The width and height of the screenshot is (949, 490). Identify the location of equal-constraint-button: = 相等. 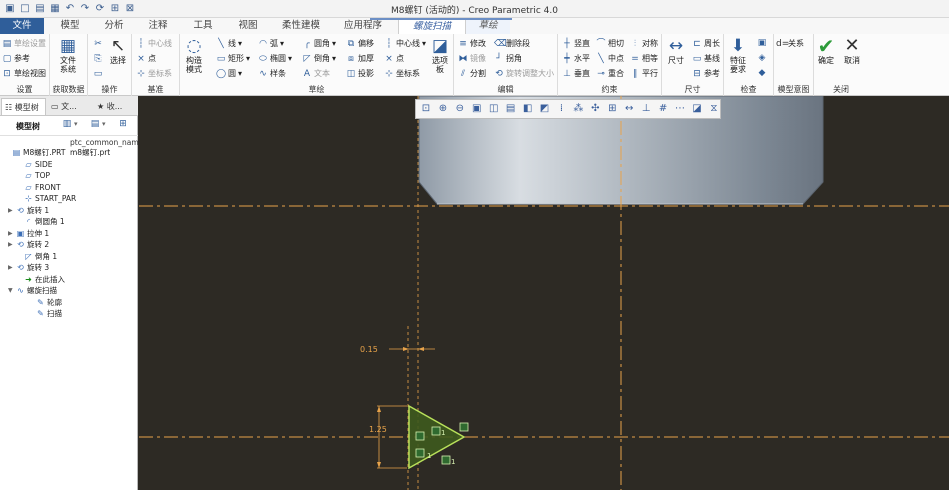
(644, 58).